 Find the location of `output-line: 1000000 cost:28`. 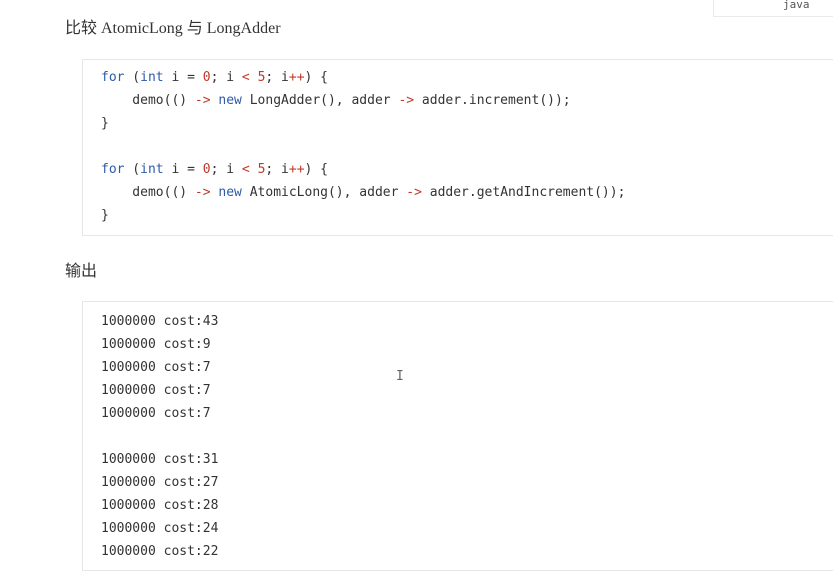

output-line: 1000000 cost:28 is located at coordinates (160, 505).